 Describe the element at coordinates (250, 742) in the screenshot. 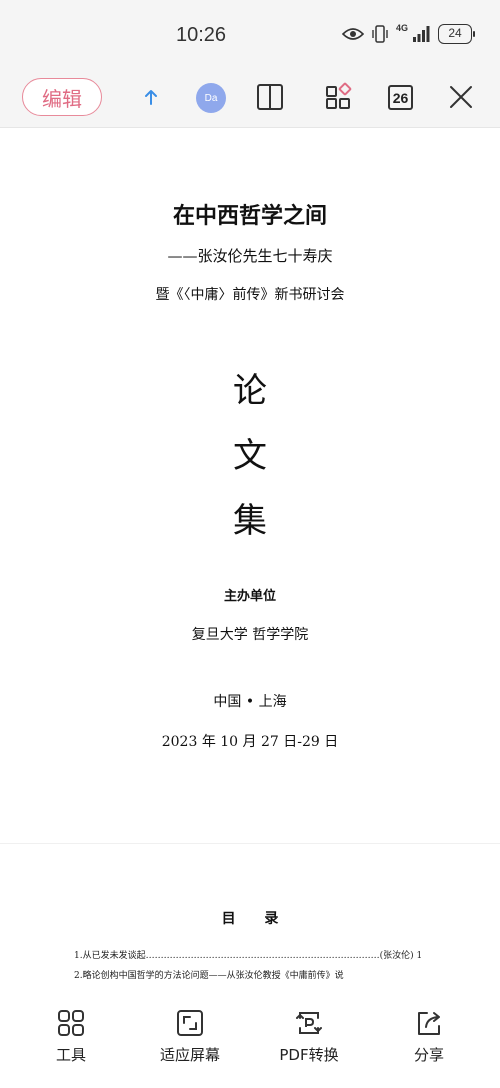

I see `event-date: 2023 年 10 月 27 日-29 日` at that location.